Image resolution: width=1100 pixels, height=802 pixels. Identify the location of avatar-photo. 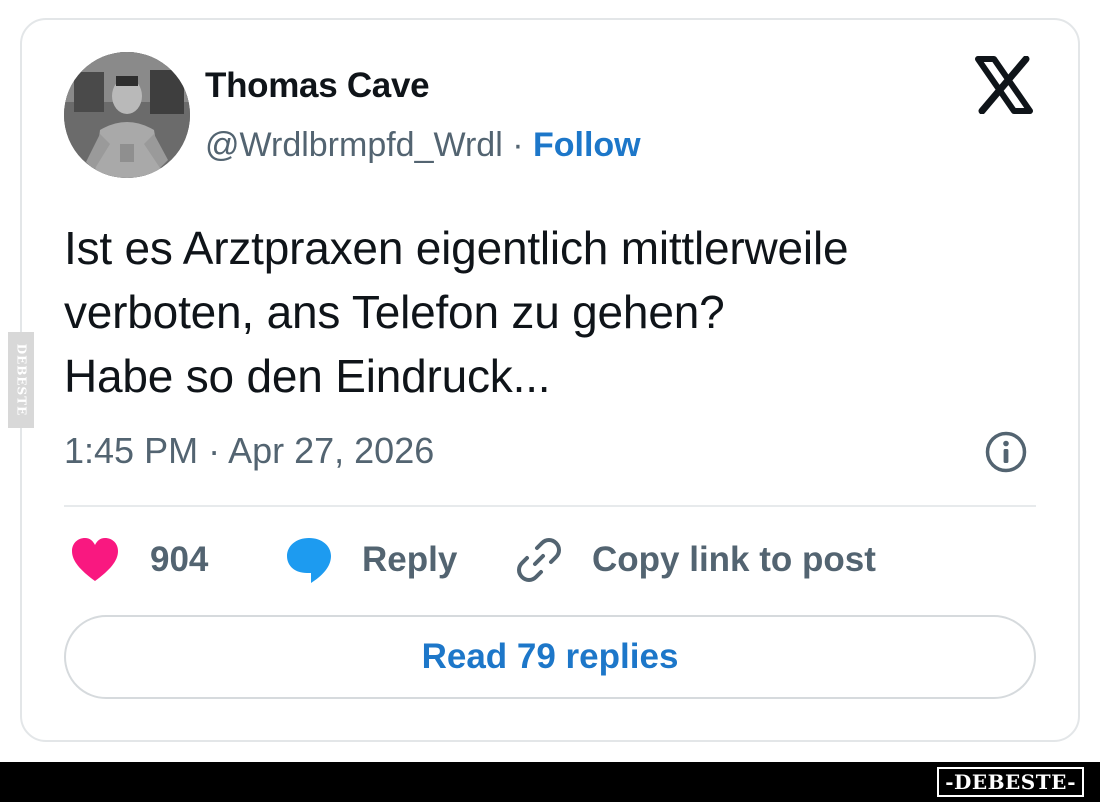
(127, 115).